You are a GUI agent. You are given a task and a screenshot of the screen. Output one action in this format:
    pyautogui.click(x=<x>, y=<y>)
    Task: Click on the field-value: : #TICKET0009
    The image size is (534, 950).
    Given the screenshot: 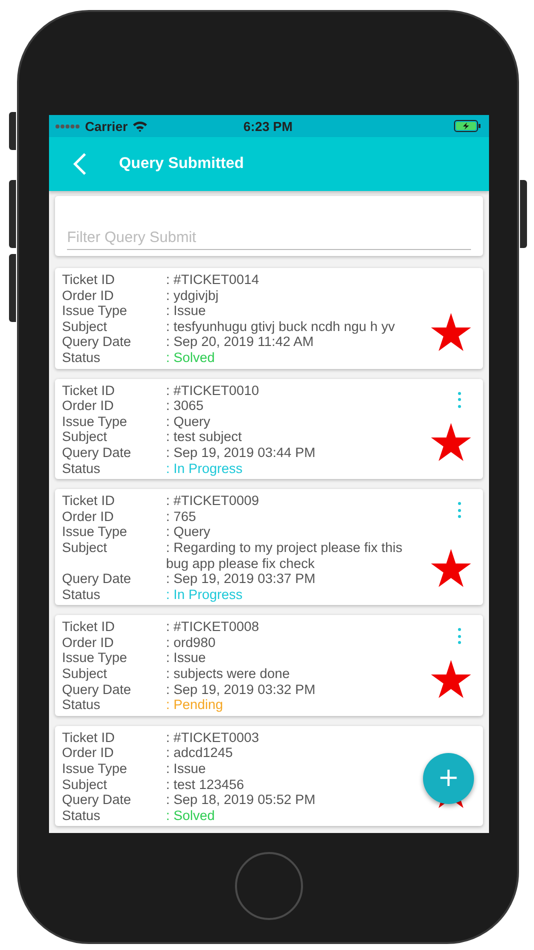 What is the action you would take?
    pyautogui.click(x=213, y=501)
    